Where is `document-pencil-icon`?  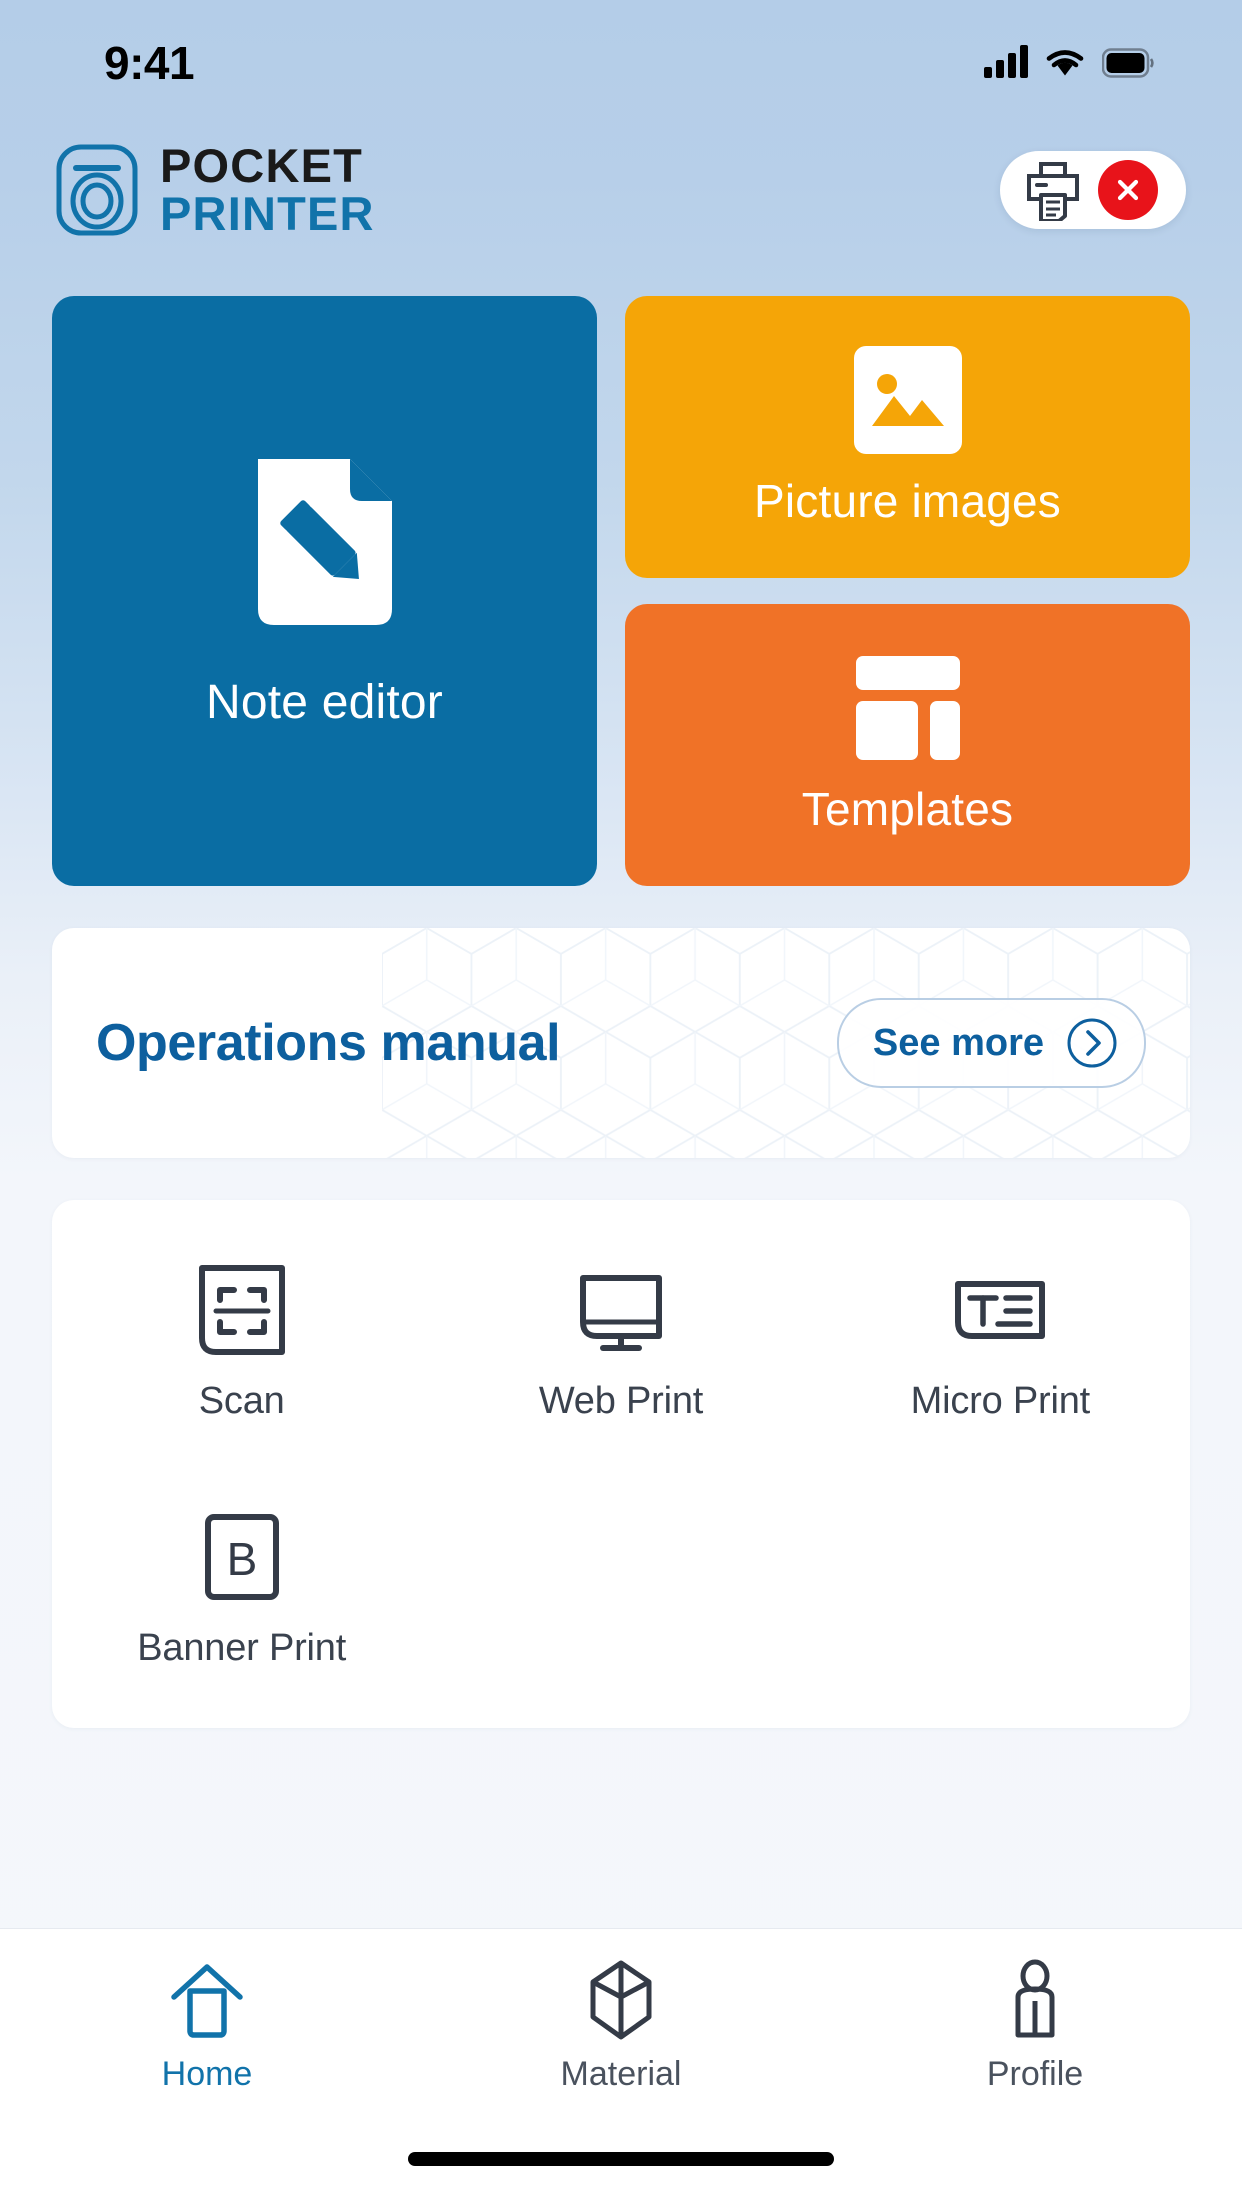 document-pencil-icon is located at coordinates (324, 541).